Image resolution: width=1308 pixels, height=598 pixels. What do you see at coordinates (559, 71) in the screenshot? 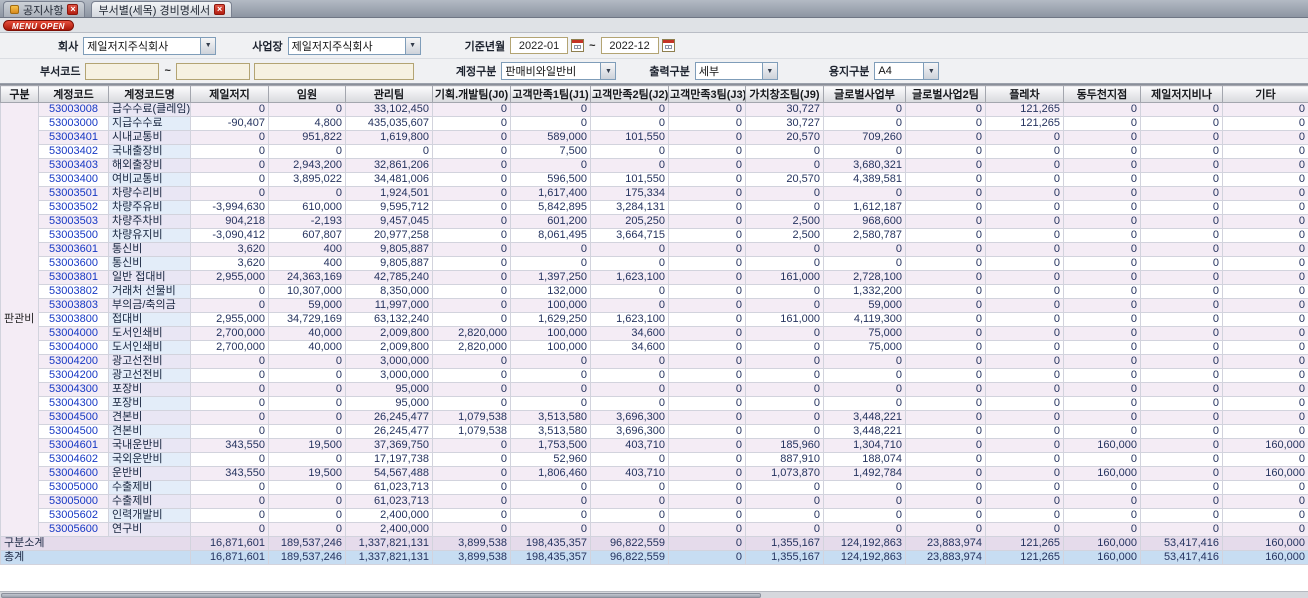
I see `account-type-select: 판매비와일반비 ▼` at bounding box center [559, 71].